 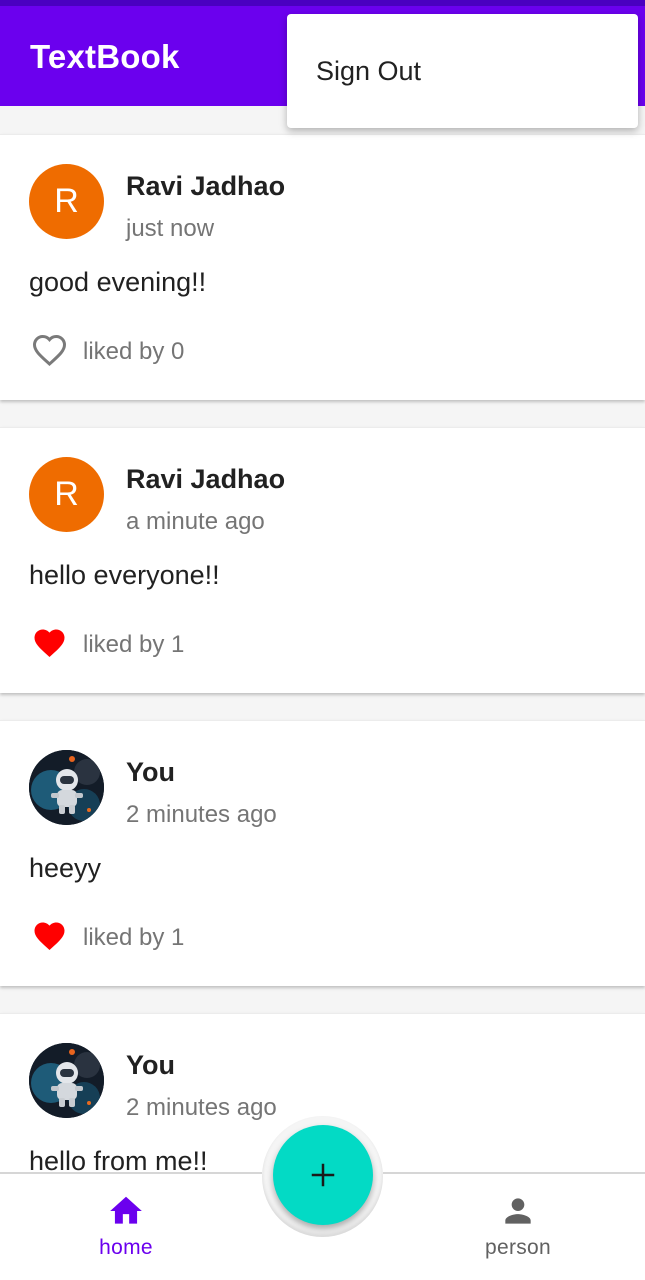 I want to click on nav-item-person: person, so click(x=518, y=1226).